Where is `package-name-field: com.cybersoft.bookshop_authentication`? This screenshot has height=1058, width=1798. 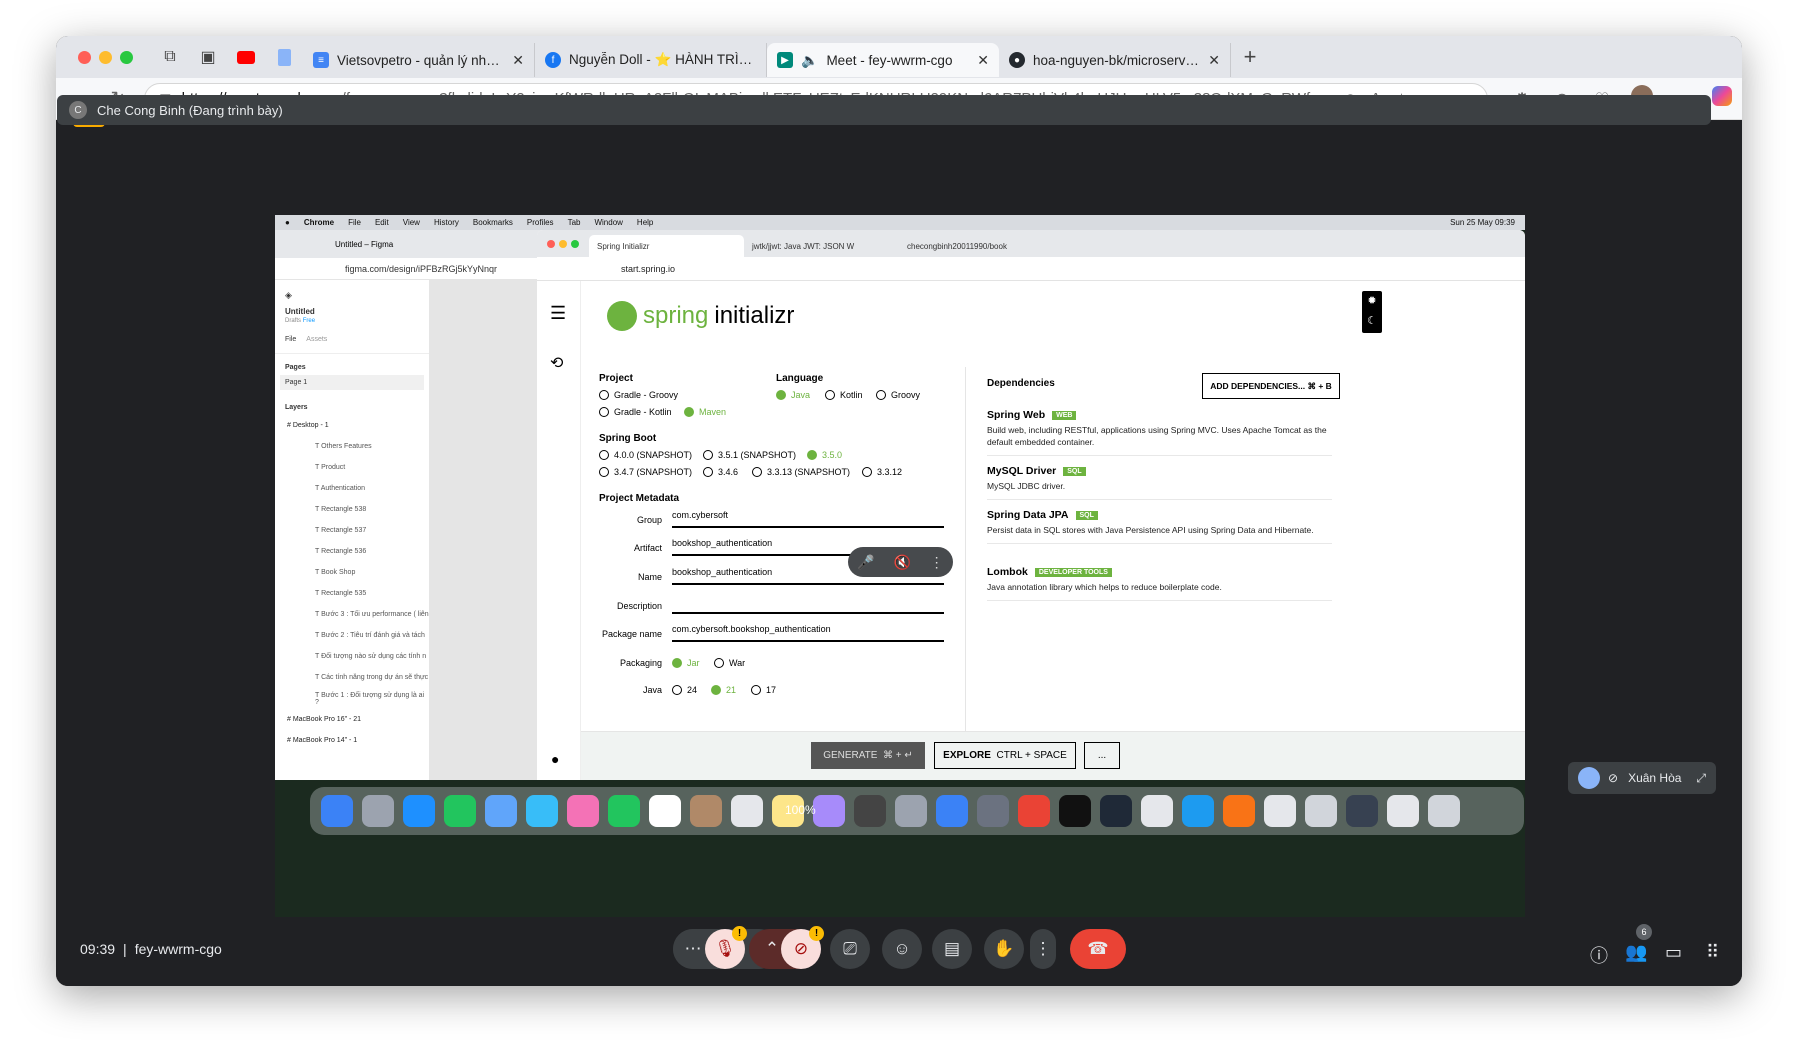
package-name-field: com.cybersoft.bookshop_authentication is located at coordinates (808, 633).